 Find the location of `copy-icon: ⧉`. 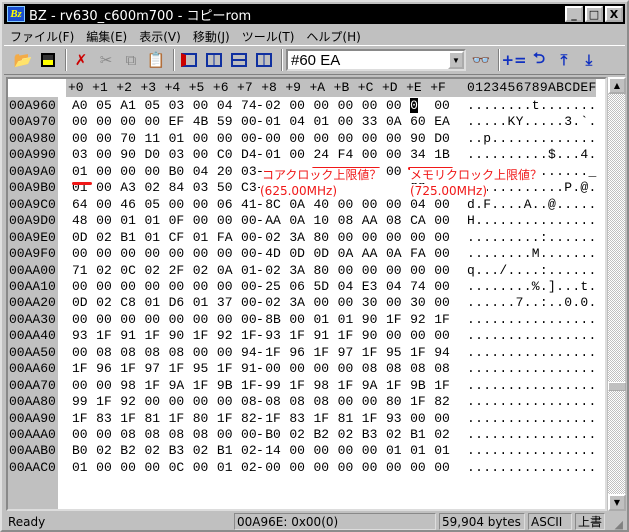

copy-icon: ⧉ is located at coordinates (131, 60).